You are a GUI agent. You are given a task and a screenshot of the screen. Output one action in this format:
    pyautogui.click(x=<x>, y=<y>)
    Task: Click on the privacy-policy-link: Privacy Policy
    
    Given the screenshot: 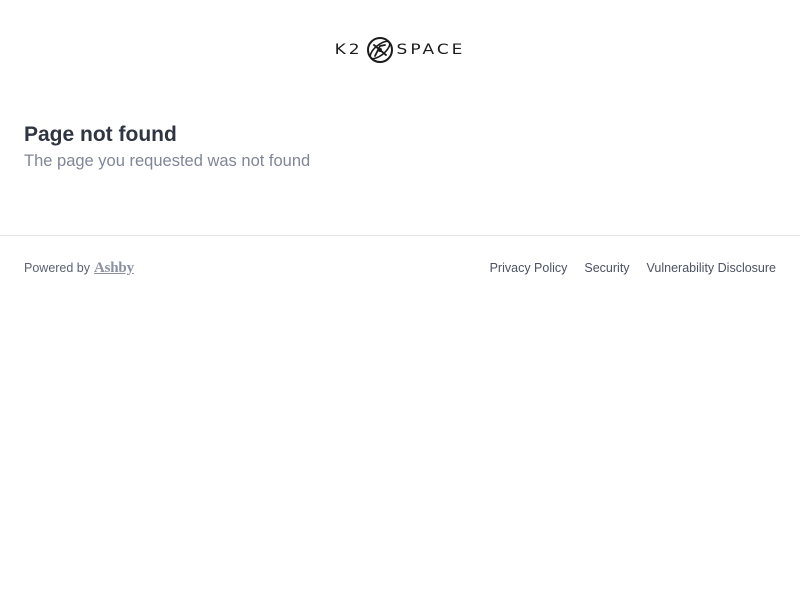 What is the action you would take?
    pyautogui.click(x=529, y=268)
    